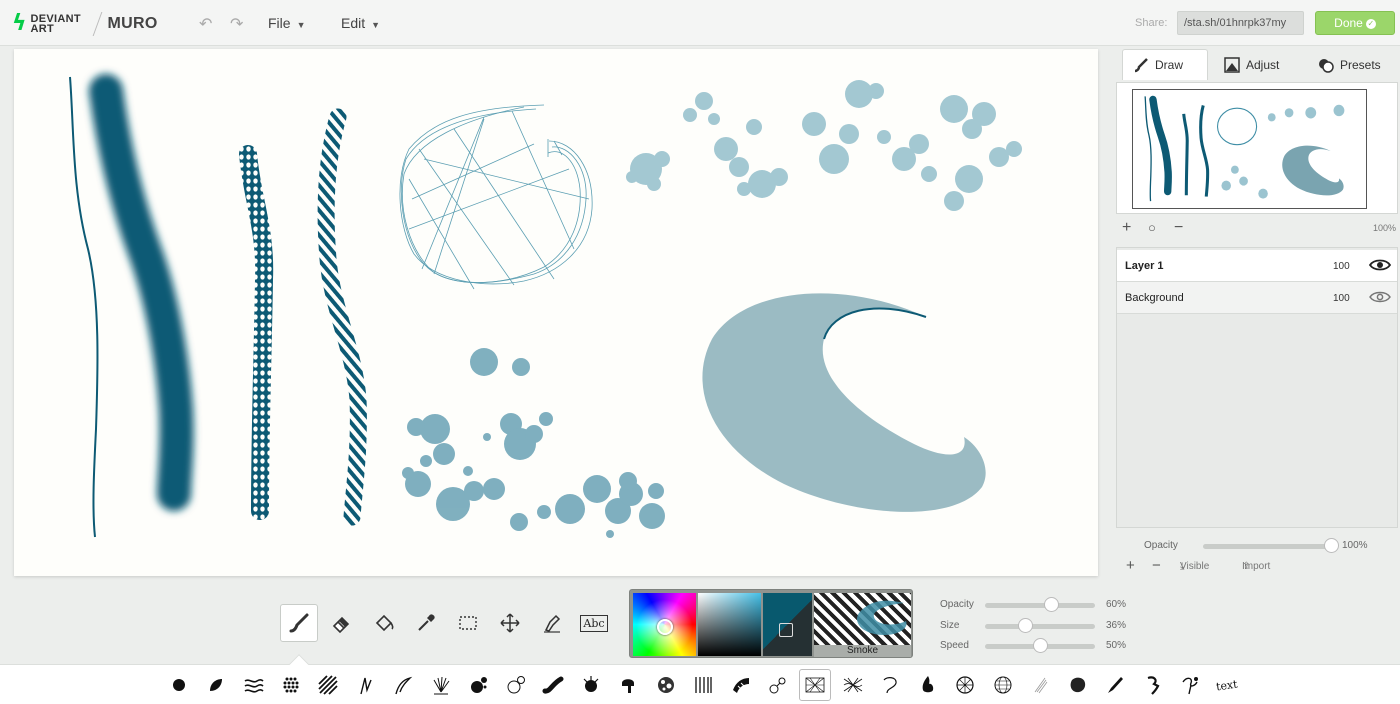 This screenshot has width=1400, height=704. I want to click on thick-stroke-brush-icon, so click(553, 685).